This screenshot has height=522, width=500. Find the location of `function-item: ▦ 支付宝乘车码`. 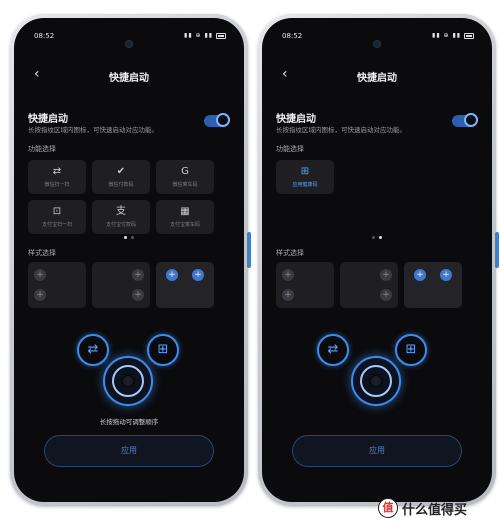

function-item: ▦ 支付宝乘车码 is located at coordinates (185, 217).